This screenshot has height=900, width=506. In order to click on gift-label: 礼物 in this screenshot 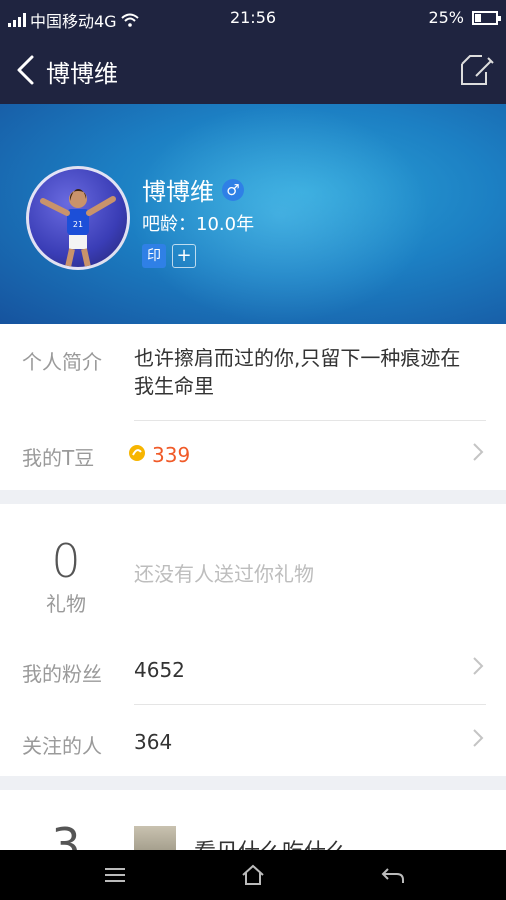, I will do `click(66, 604)`.